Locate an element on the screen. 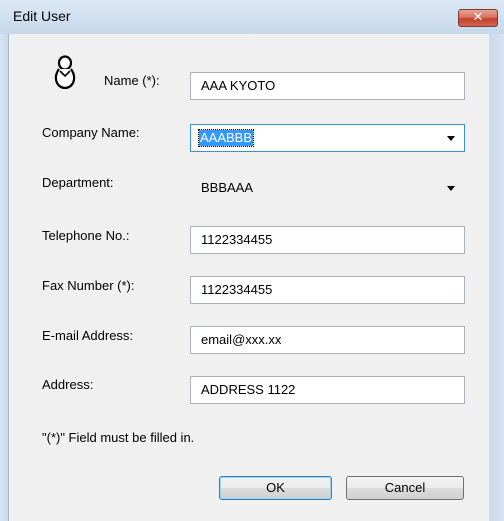  fax-input: 1122334455 is located at coordinates (327, 290).